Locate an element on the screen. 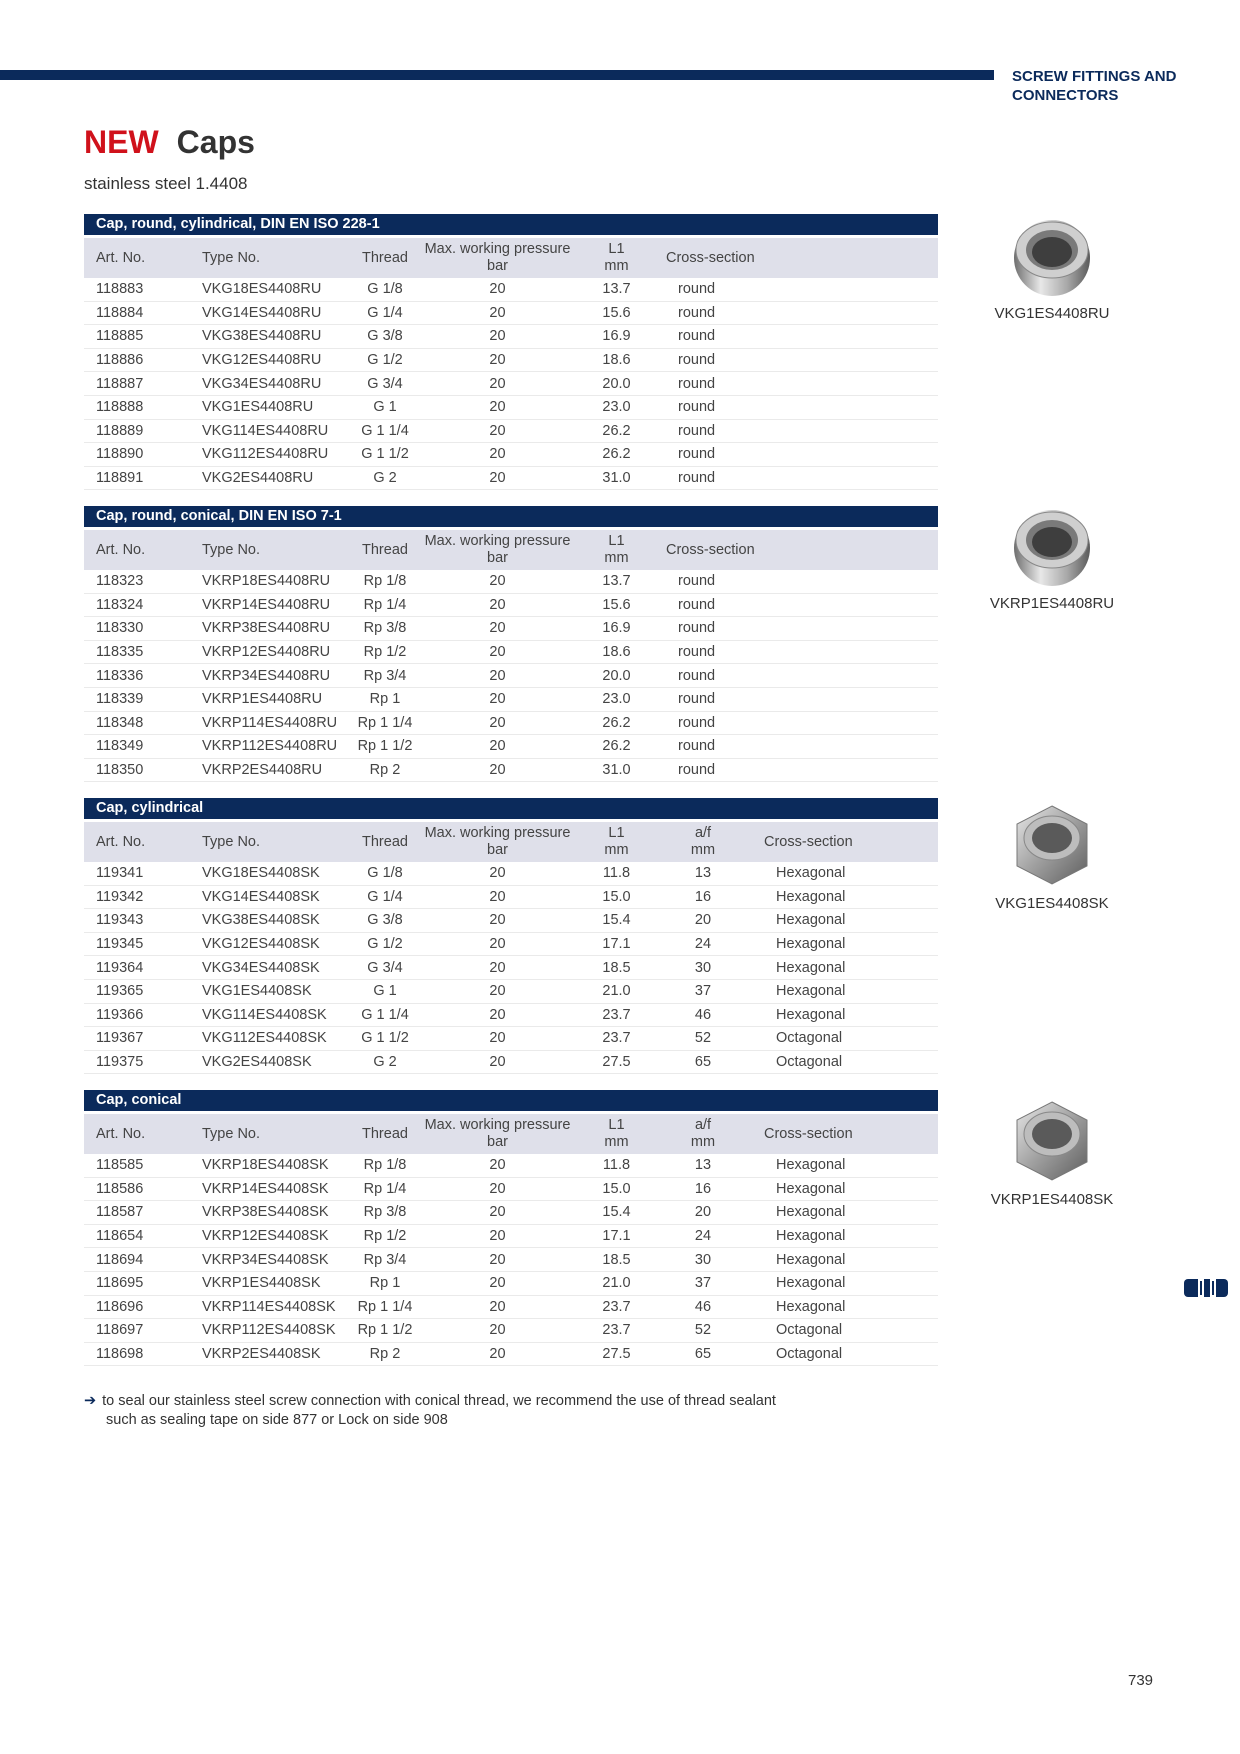 Image resolution: width=1240 pixels, height=1754 pixels. type-no-cell: VKG14ES4408RU is located at coordinates (273, 313).